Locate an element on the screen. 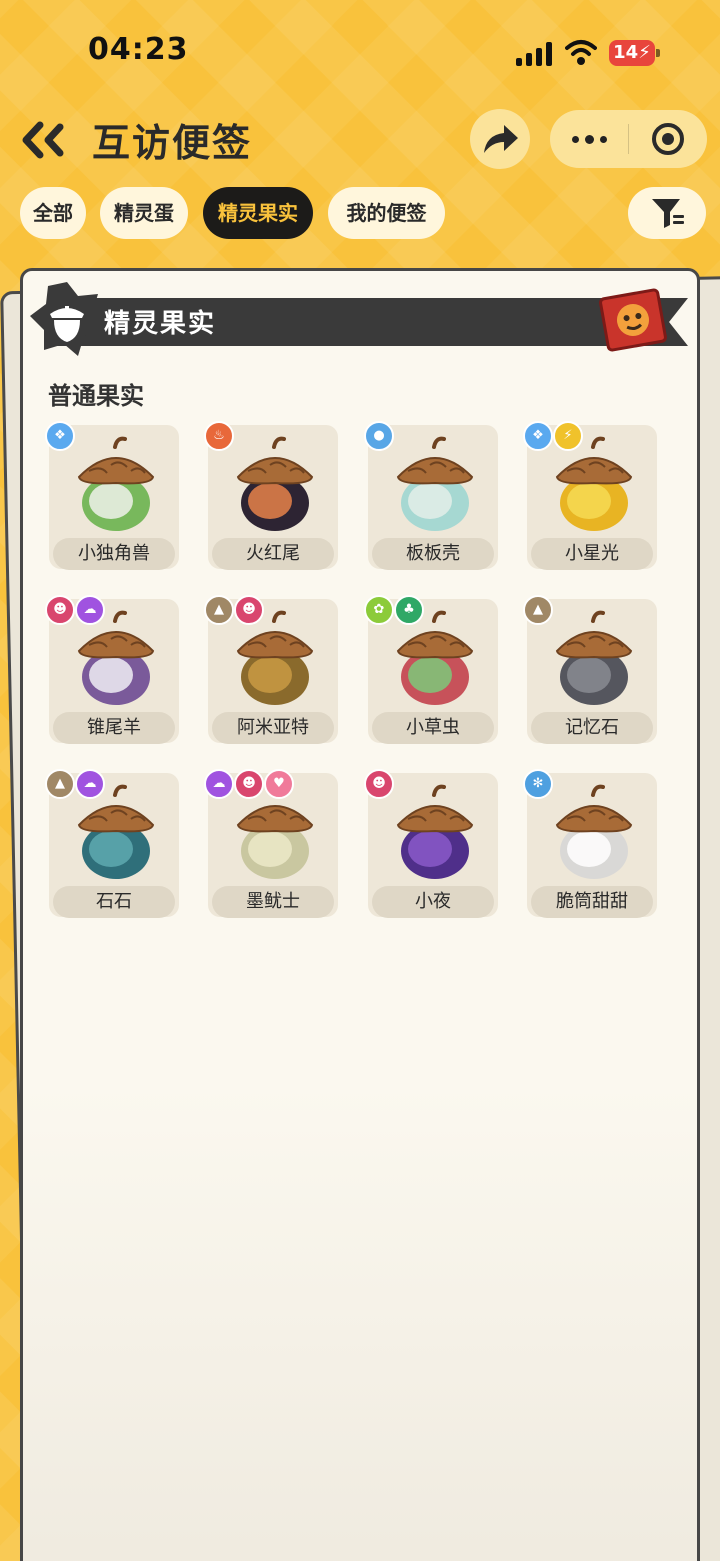 This screenshot has width=720, height=1561. more-options-button is located at coordinates (589, 139).